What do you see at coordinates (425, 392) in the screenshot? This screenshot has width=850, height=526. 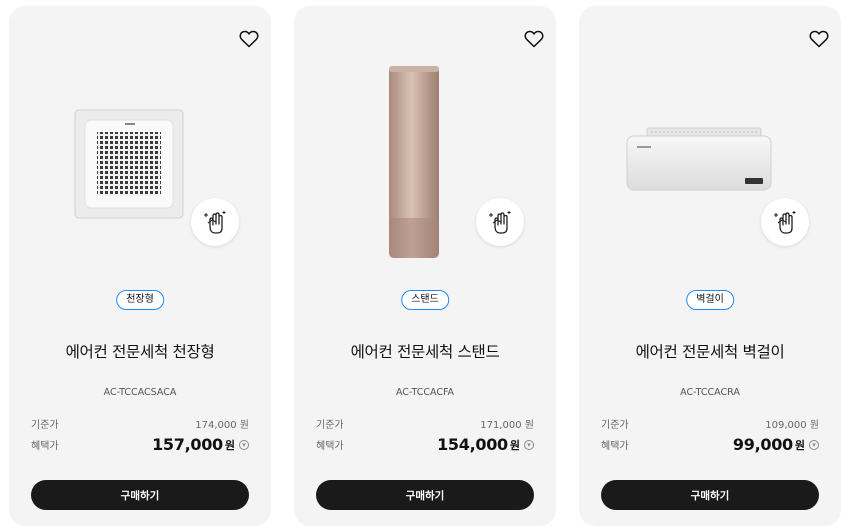 I see `model-code: AC-TCCACFA` at bounding box center [425, 392].